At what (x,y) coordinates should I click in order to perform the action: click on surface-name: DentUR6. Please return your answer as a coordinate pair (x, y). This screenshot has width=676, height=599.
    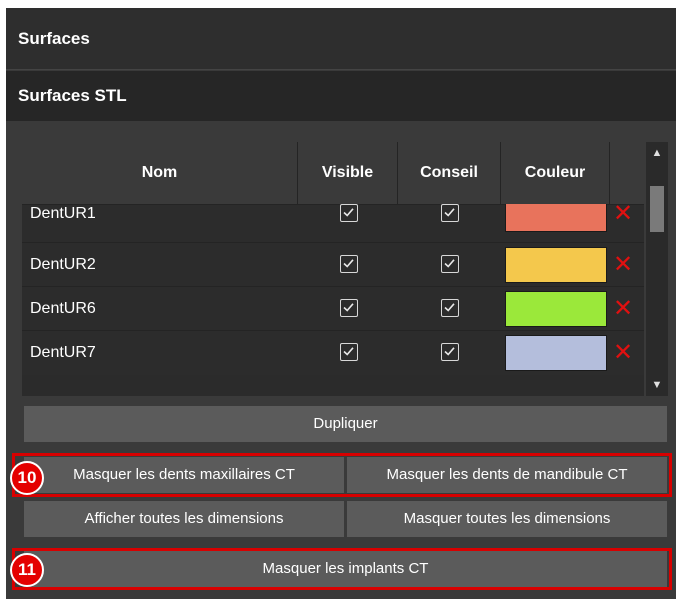
    Looking at the image, I should click on (63, 308).